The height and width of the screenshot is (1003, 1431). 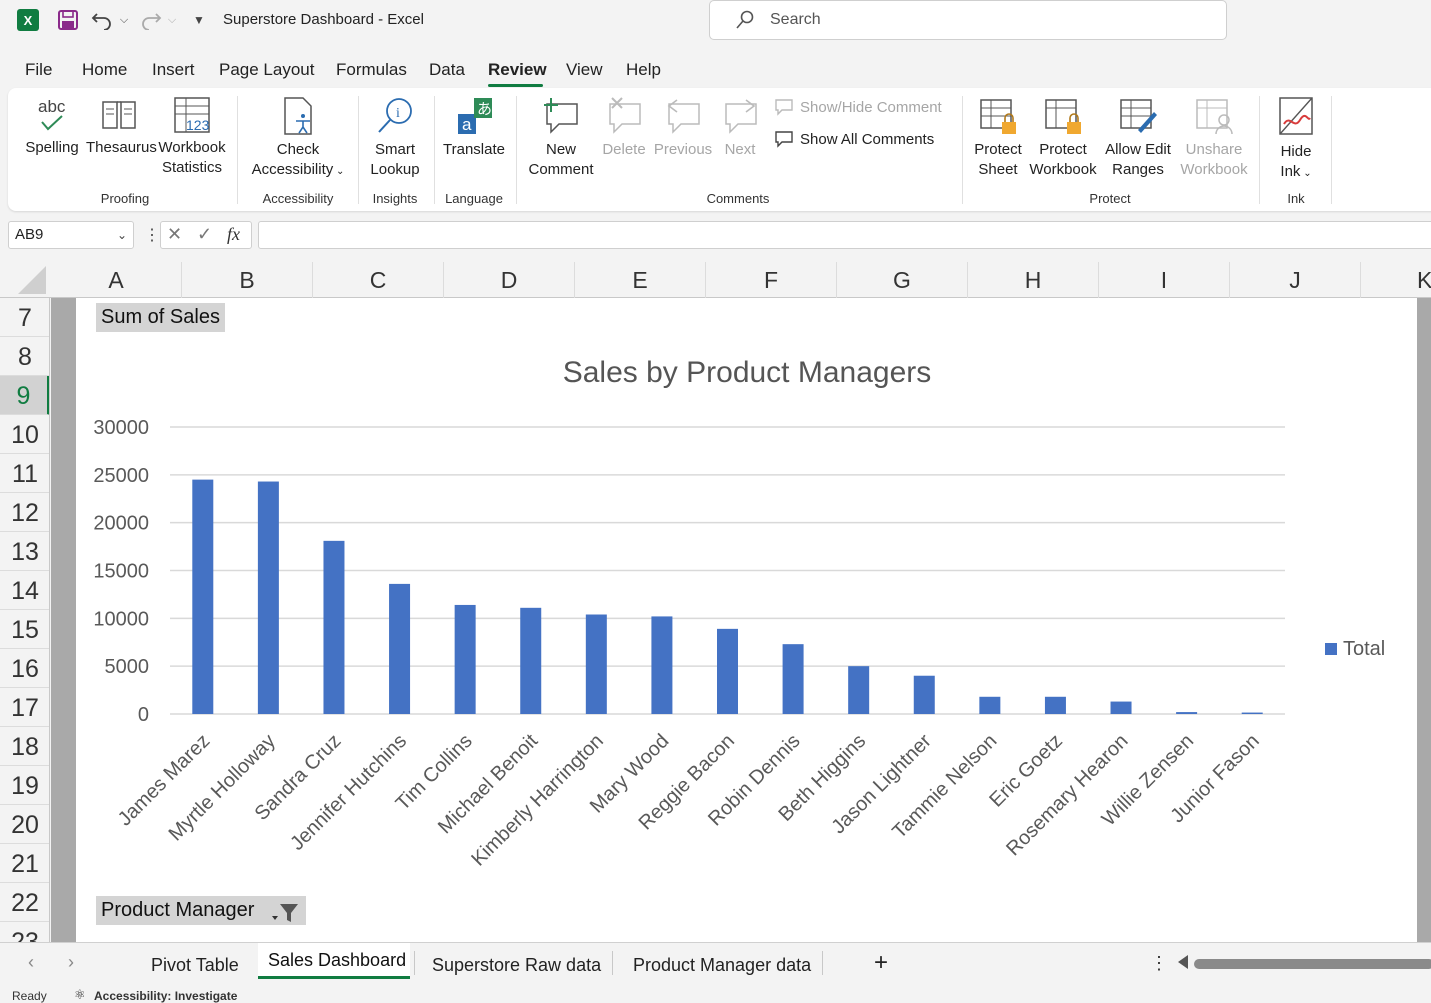 What do you see at coordinates (517, 70) in the screenshot?
I see `menu-review: Review` at bounding box center [517, 70].